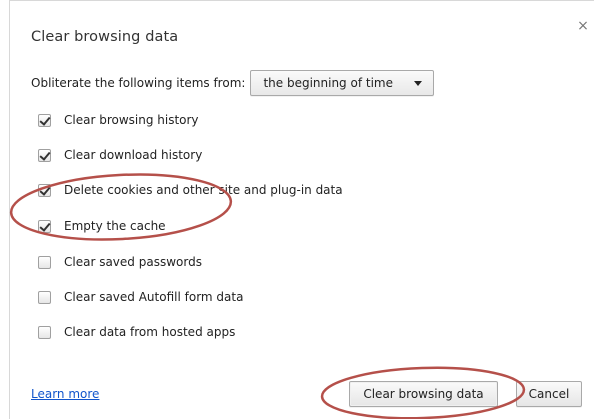 This screenshot has width=594, height=419. Describe the element at coordinates (154, 297) in the screenshot. I see `option-label: Clear saved Autofill form data` at that location.